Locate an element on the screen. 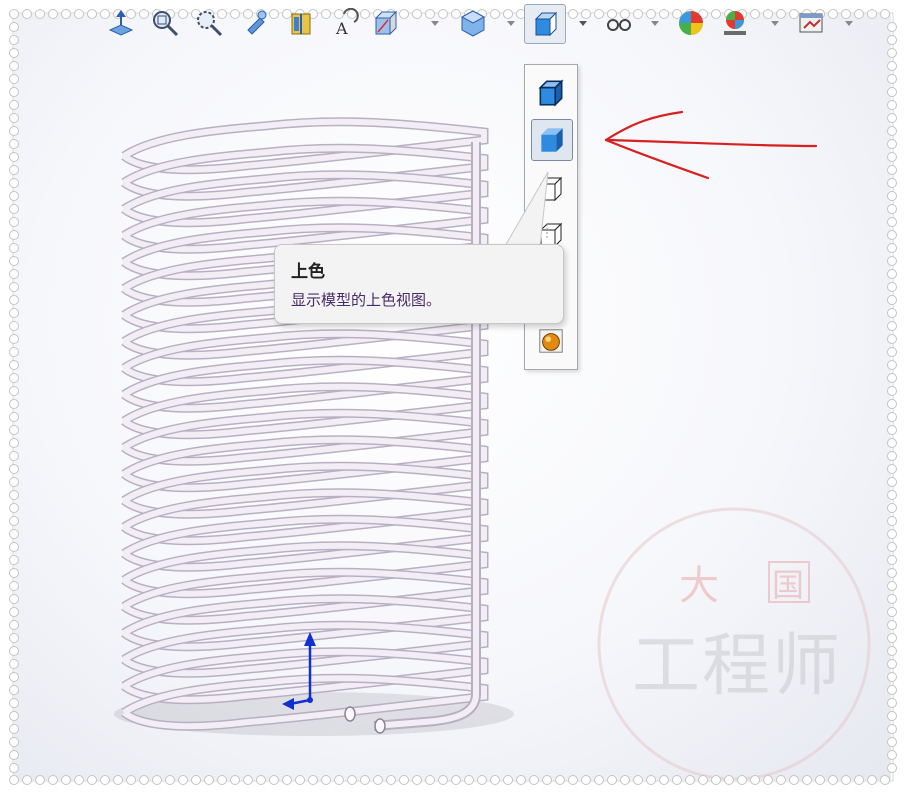 The height and width of the screenshot is (794, 906). tooltip-description: 显示模型的上色视图。 is located at coordinates (366, 300).